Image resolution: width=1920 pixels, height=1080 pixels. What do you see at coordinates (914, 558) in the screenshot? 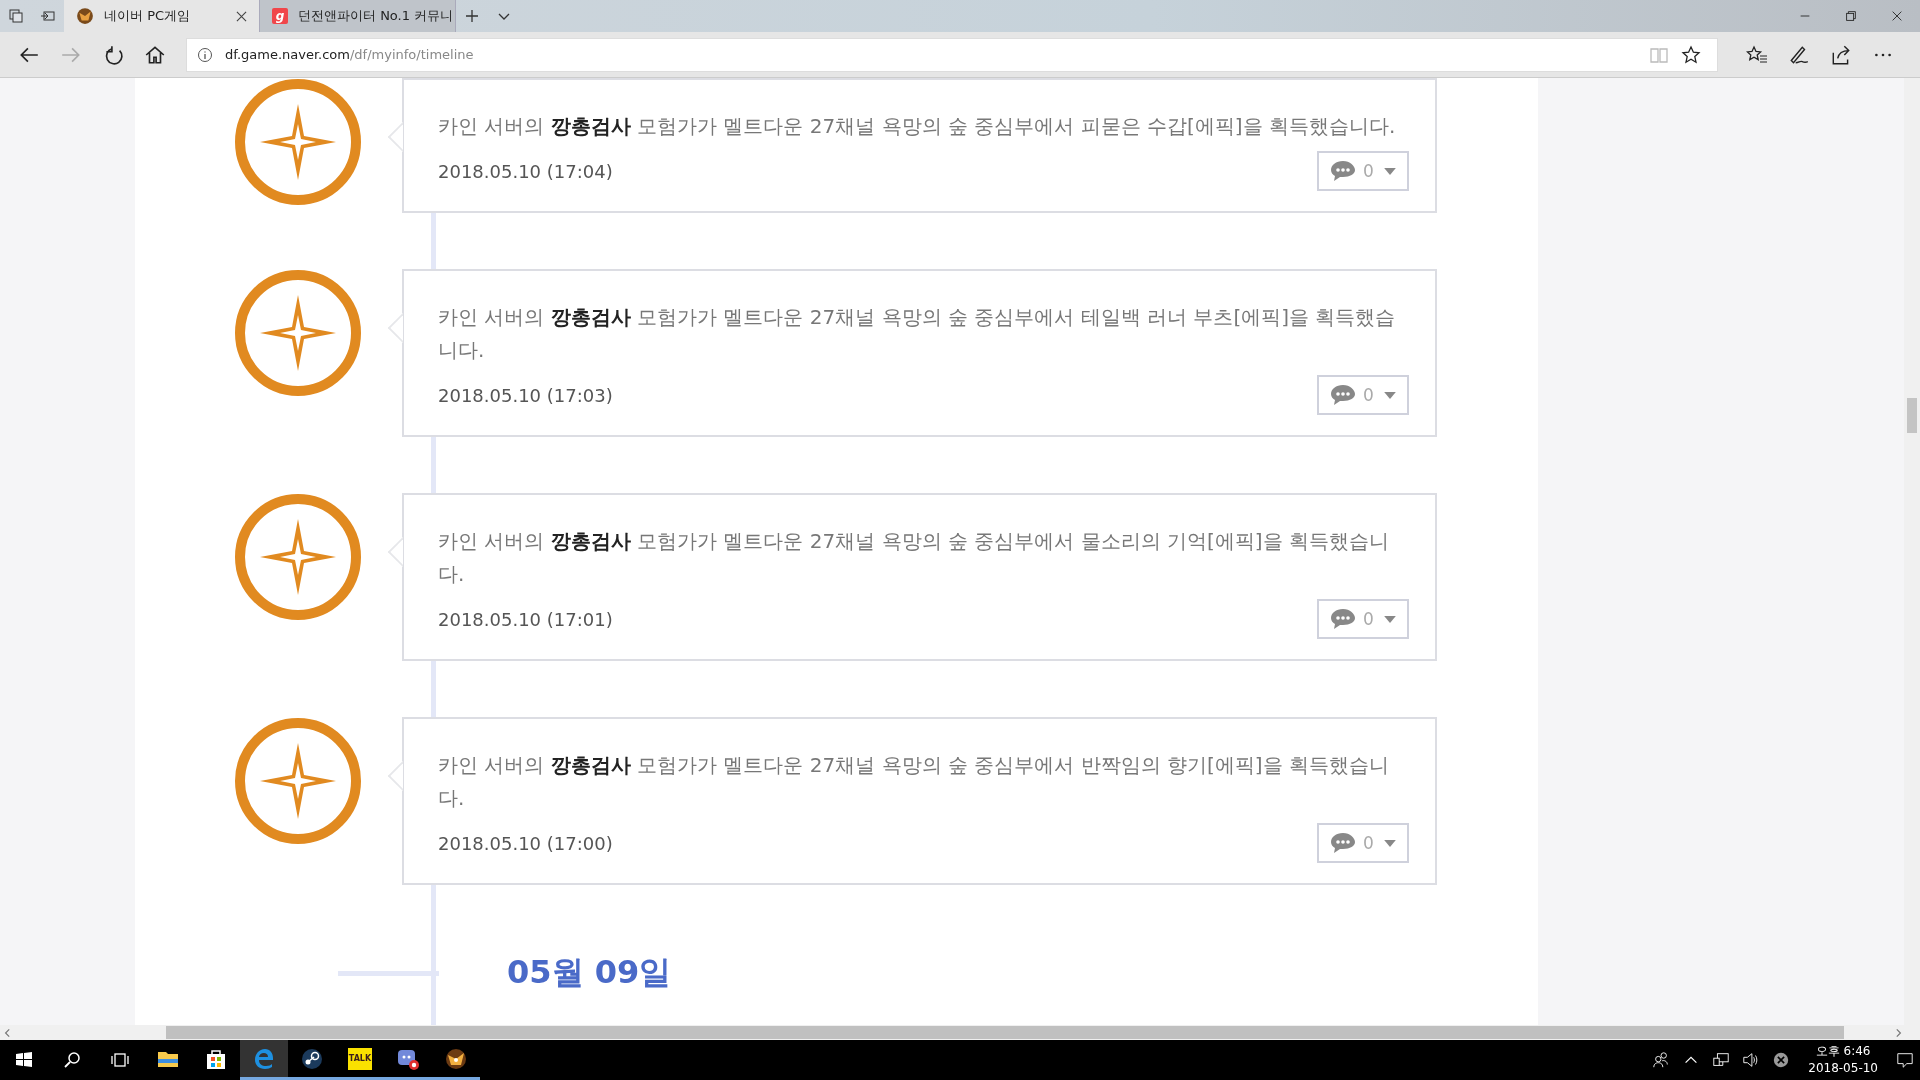
I see `activity-message: 카인 서버의 깡총검사 모험가가 멜트다운 27채널 욕망의 숲 중심부에서 물소리의 기억[에픽]을 획득했습니다.` at bounding box center [914, 558].